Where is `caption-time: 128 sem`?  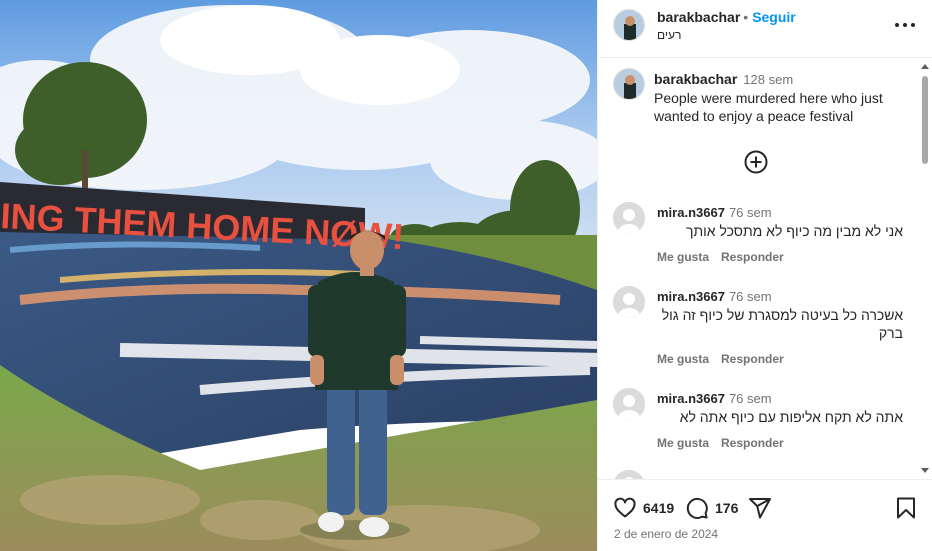 caption-time: 128 sem is located at coordinates (768, 79).